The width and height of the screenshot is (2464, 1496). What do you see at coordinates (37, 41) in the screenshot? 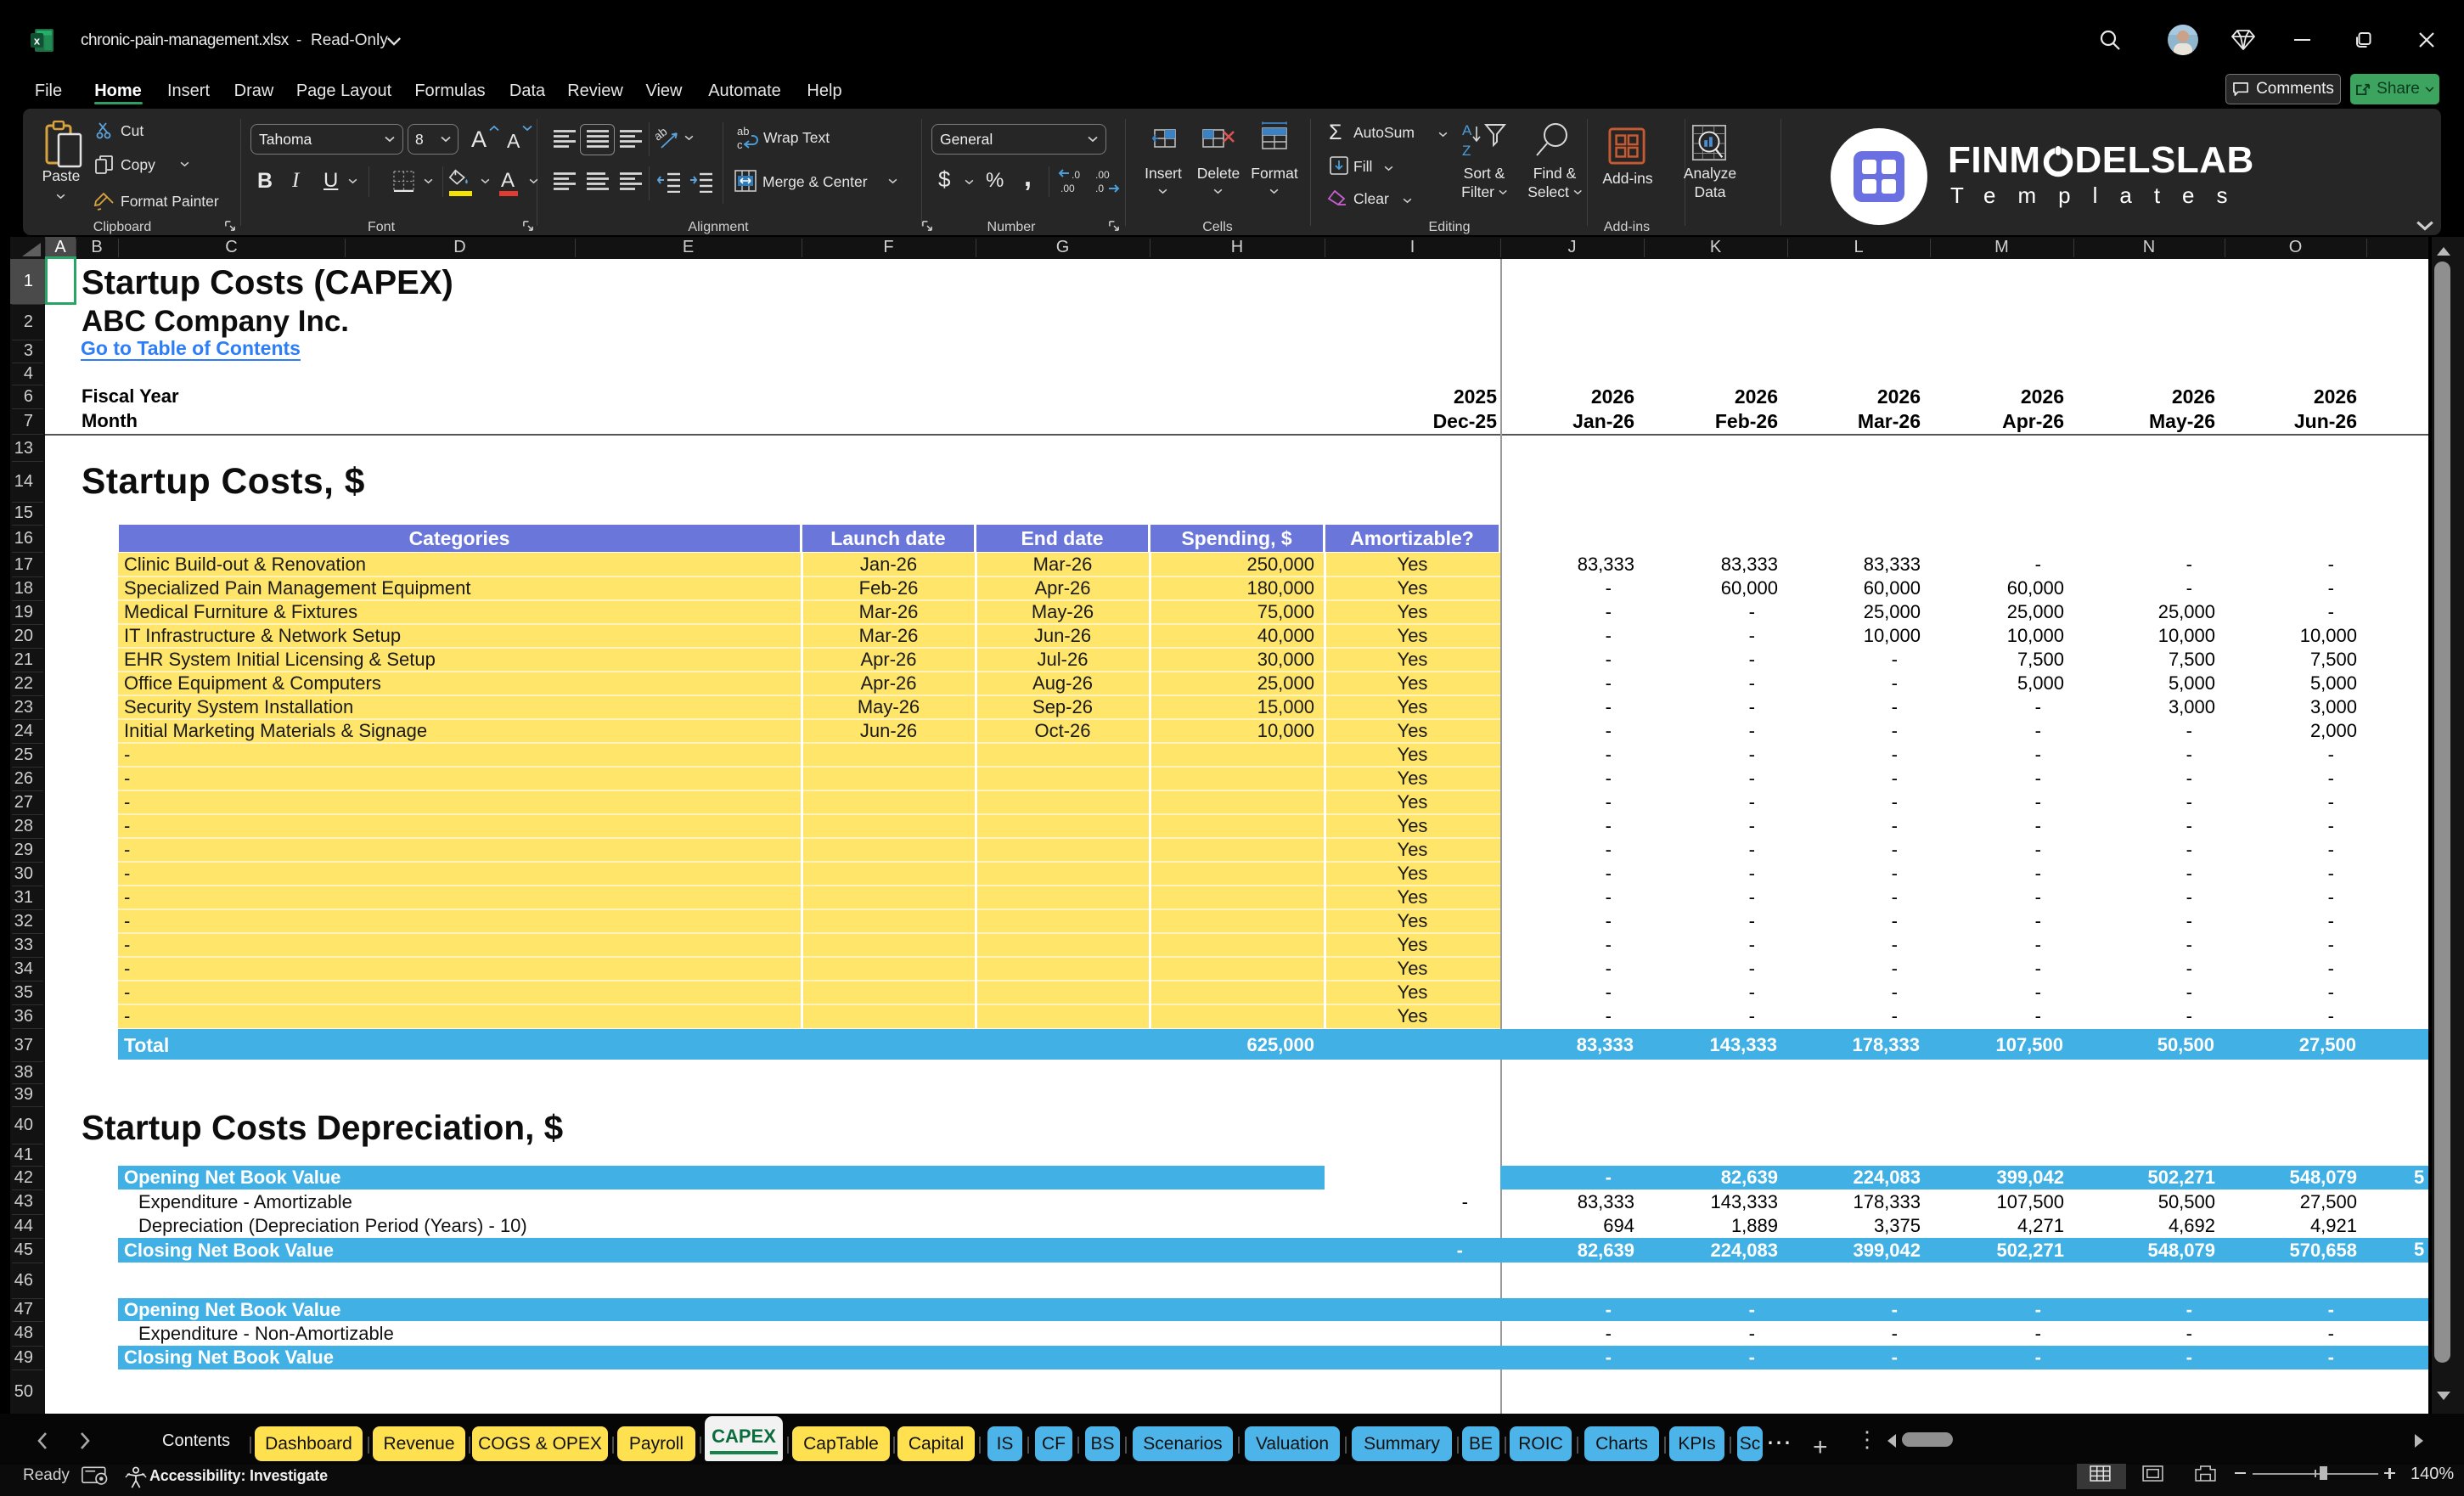
I see `svg-text: x` at bounding box center [37, 41].